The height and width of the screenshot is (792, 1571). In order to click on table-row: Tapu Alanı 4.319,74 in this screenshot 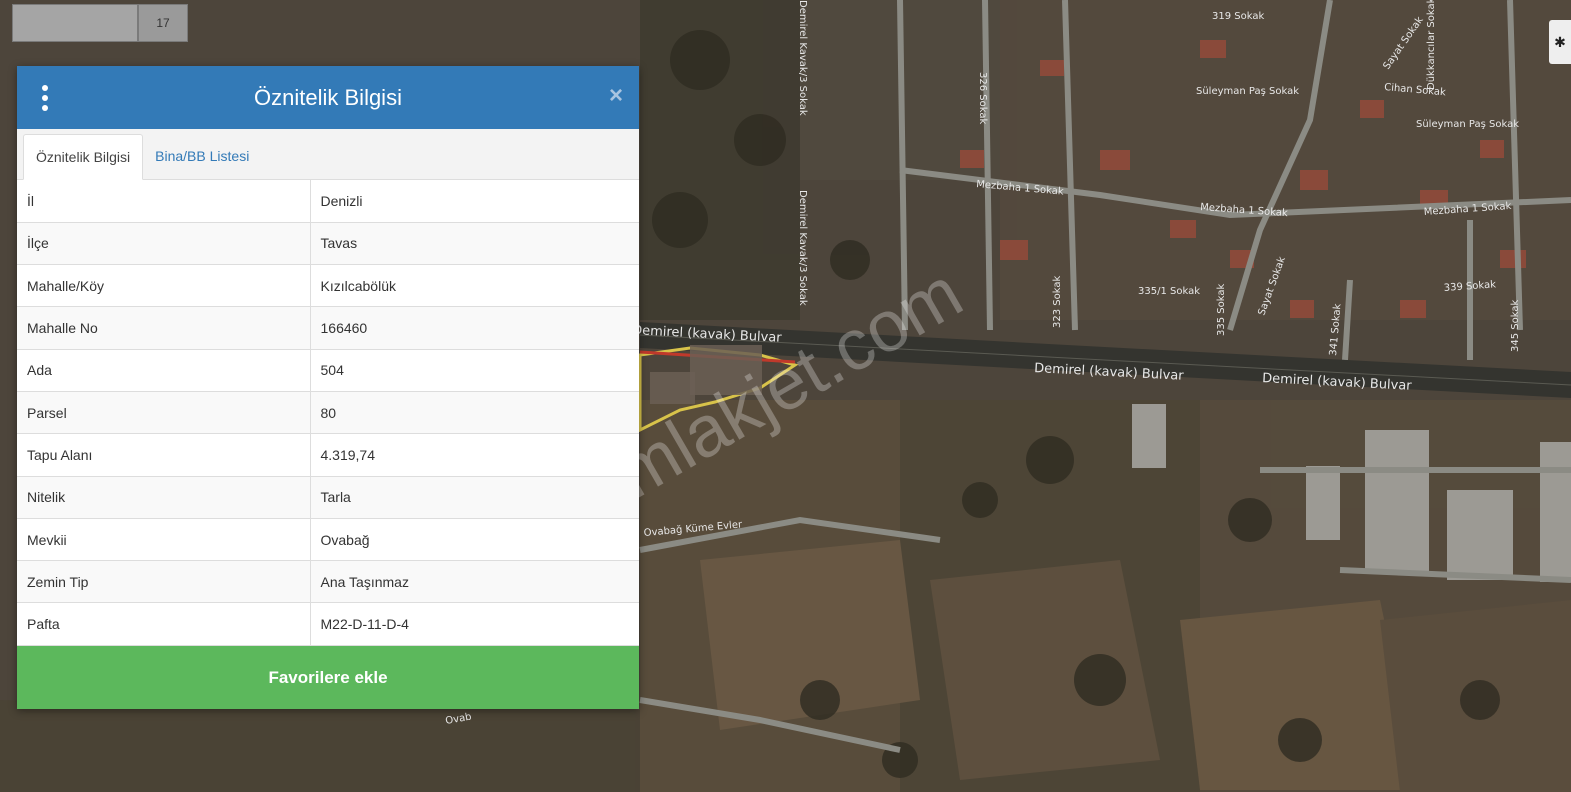, I will do `click(328, 455)`.